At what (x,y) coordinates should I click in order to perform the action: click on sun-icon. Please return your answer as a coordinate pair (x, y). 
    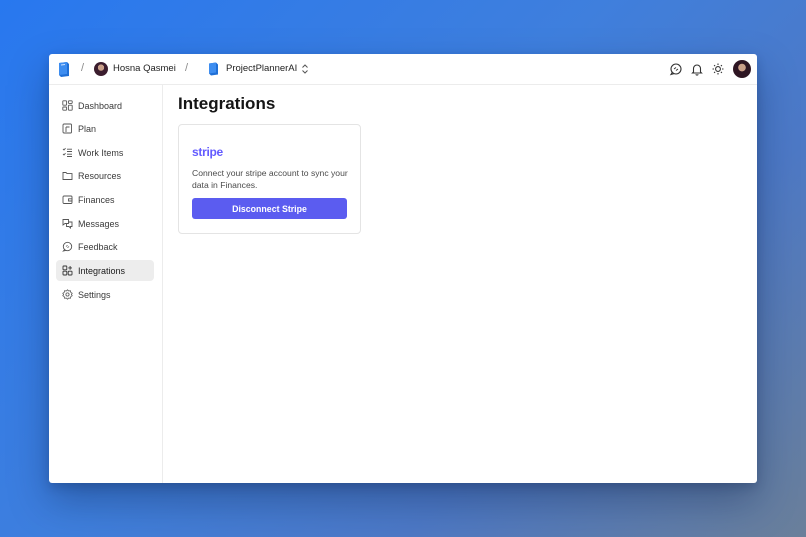
    Looking at the image, I should click on (718, 69).